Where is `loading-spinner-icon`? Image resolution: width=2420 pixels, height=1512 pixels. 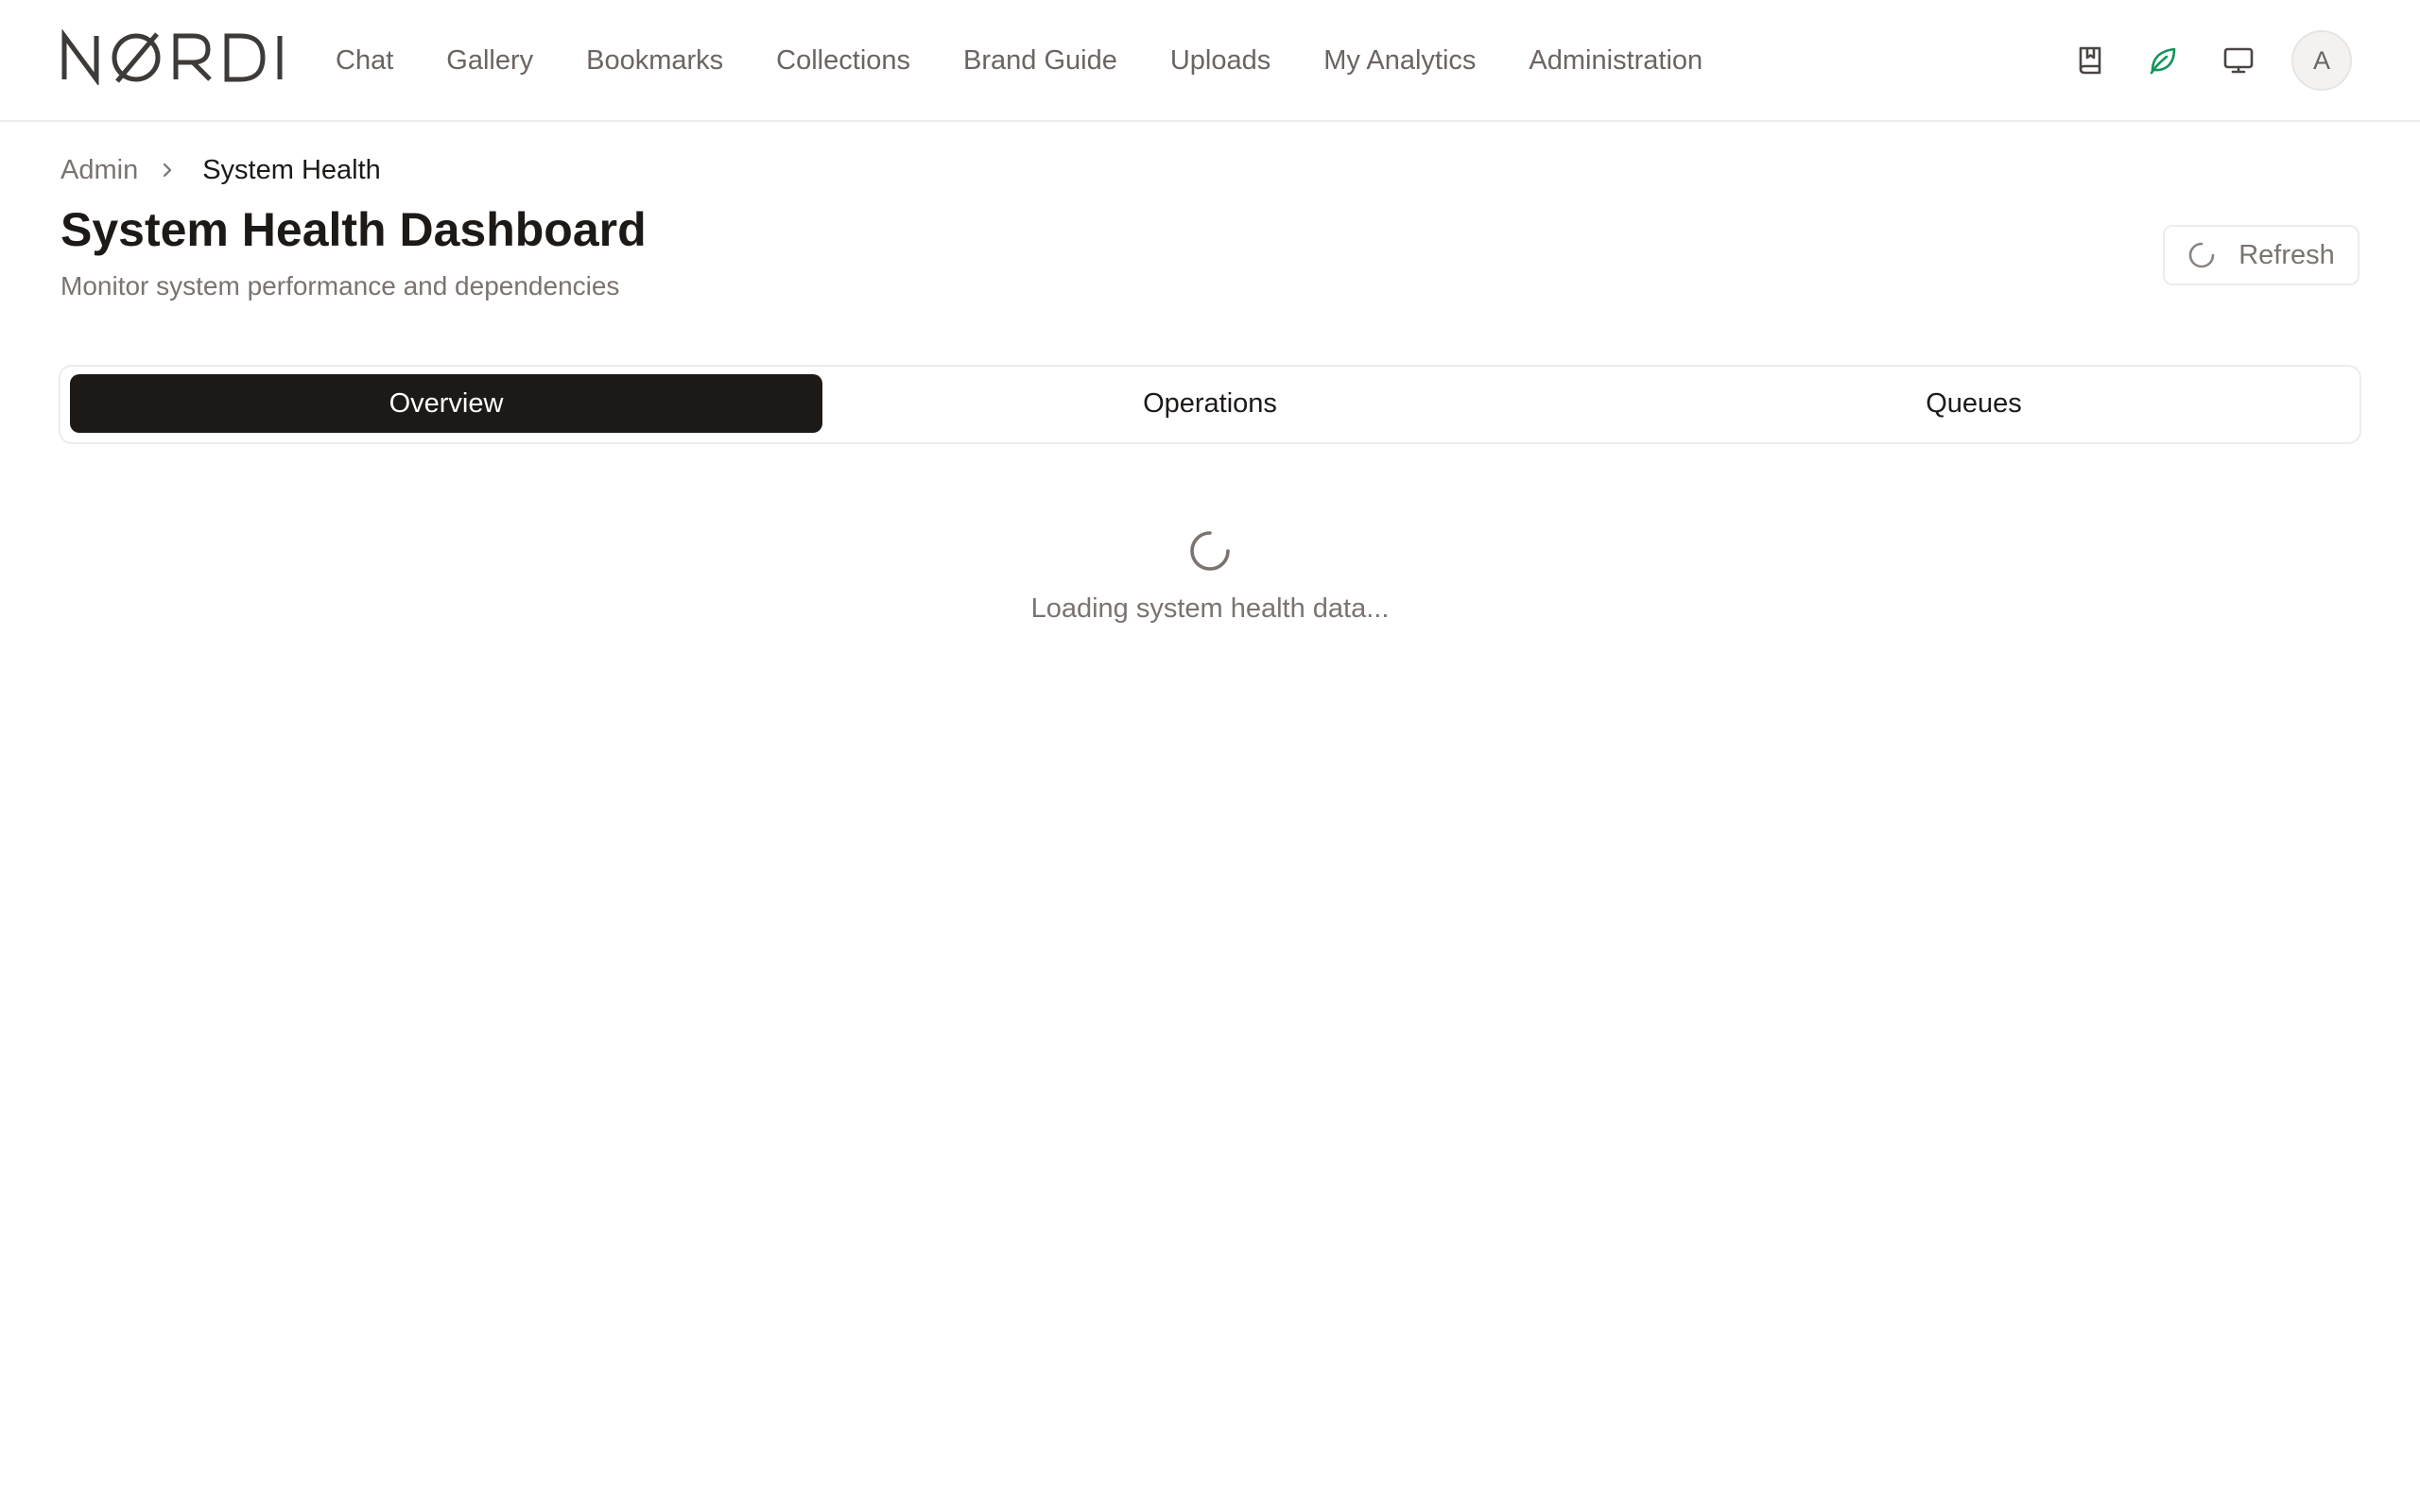
loading-spinner-icon is located at coordinates (1210, 551).